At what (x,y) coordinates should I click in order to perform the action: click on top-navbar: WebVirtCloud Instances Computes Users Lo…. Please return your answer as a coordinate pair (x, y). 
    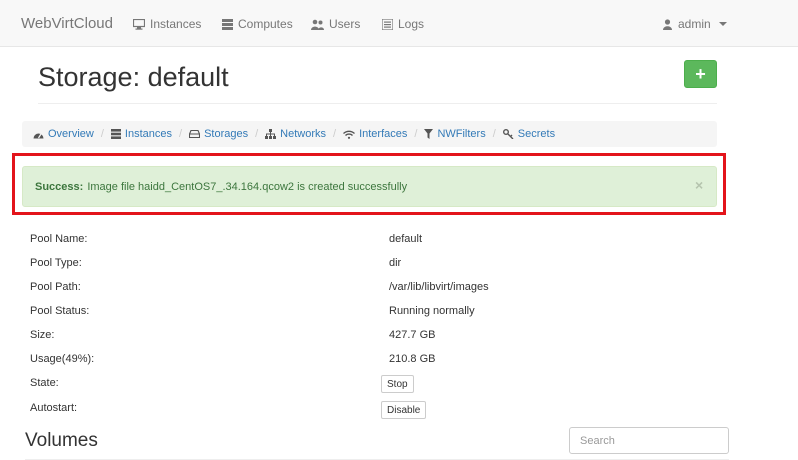
    Looking at the image, I should click on (399, 23).